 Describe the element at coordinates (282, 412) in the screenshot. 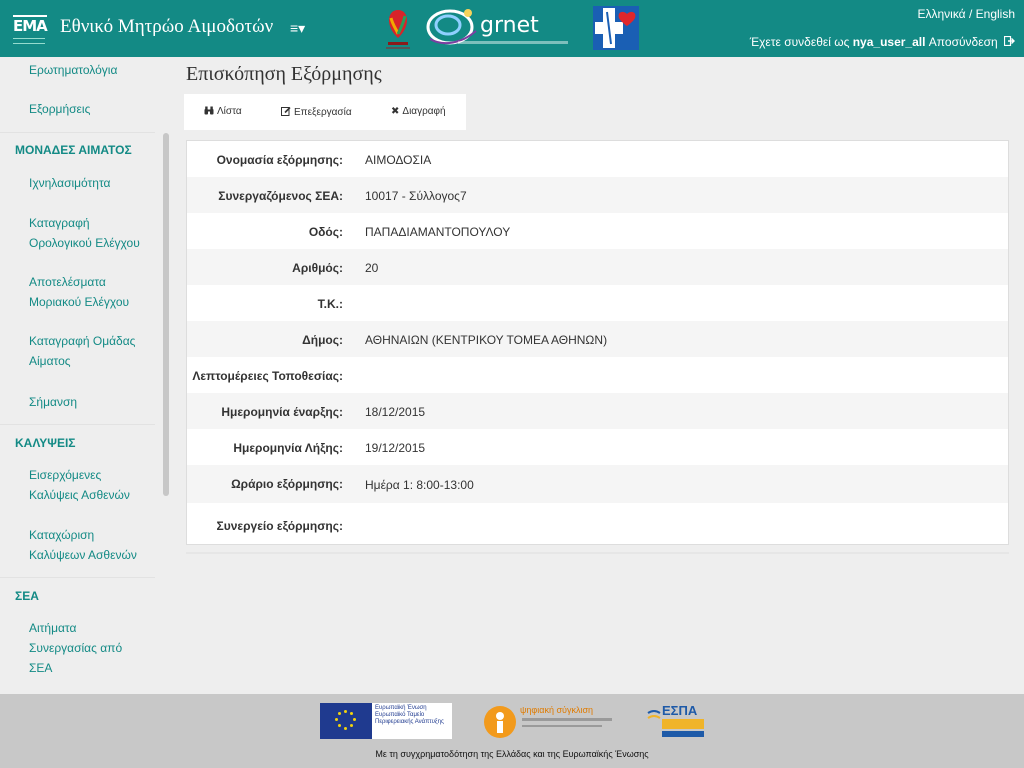

I see `detail-label-start-date: Ημερομηνία έναρξης:` at that location.